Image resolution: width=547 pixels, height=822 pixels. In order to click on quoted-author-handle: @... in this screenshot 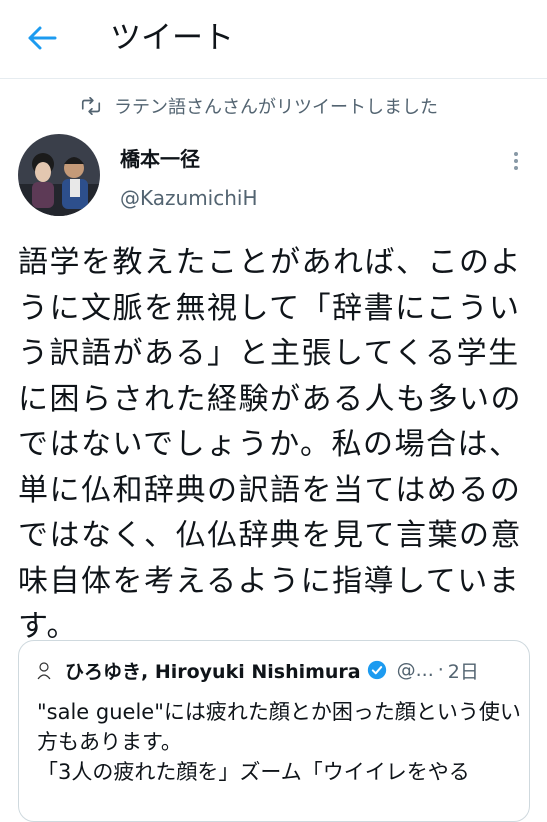, I will do `click(415, 670)`.